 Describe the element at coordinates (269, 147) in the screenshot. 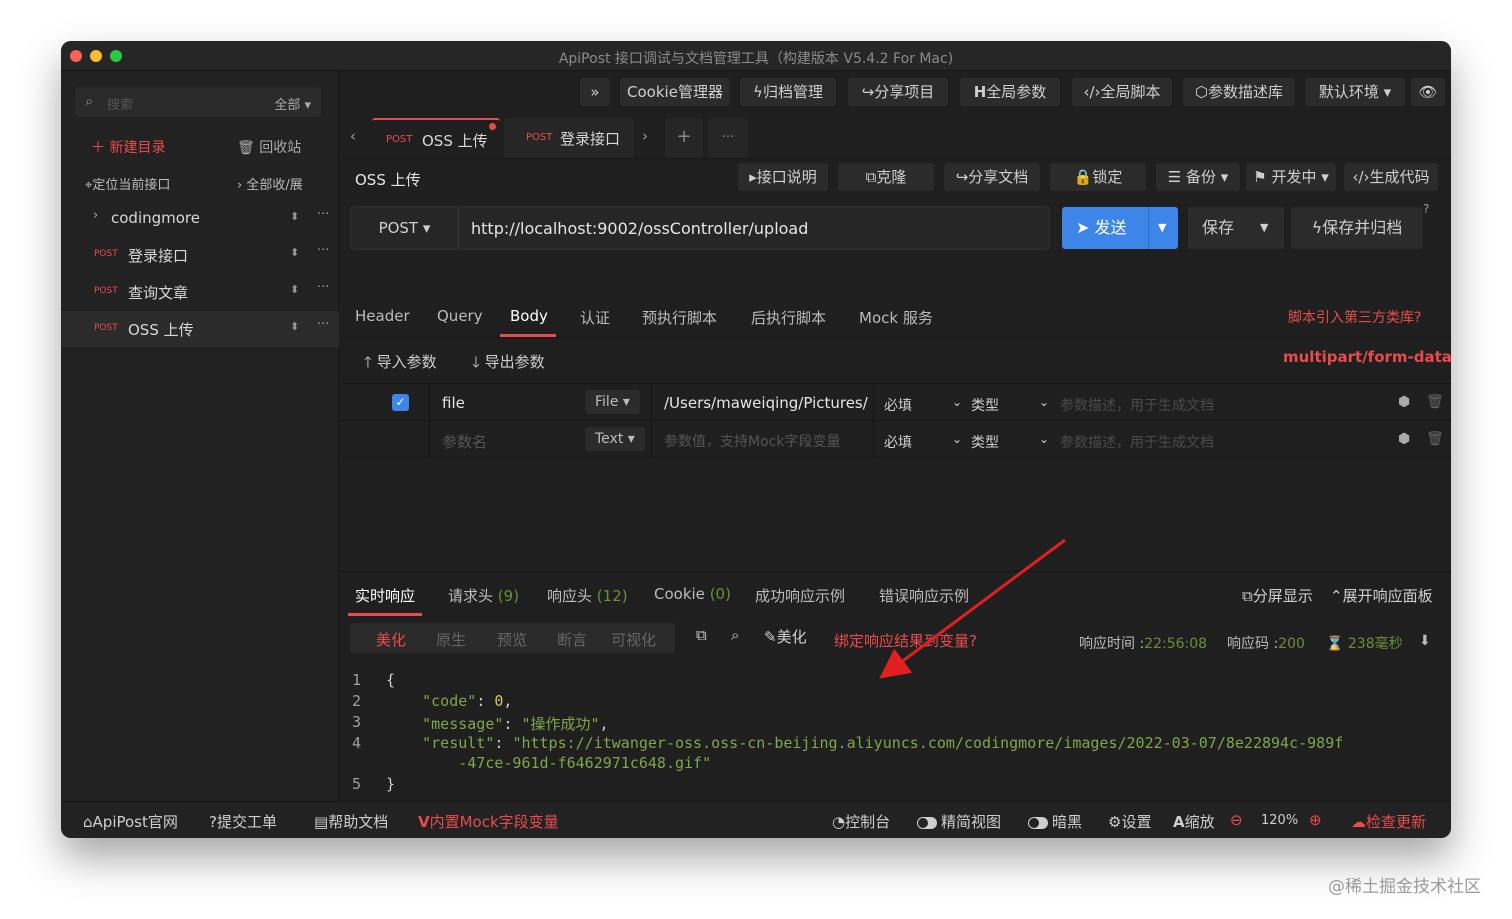

I see `recycle-bin-button: 🗑 回收站` at that location.